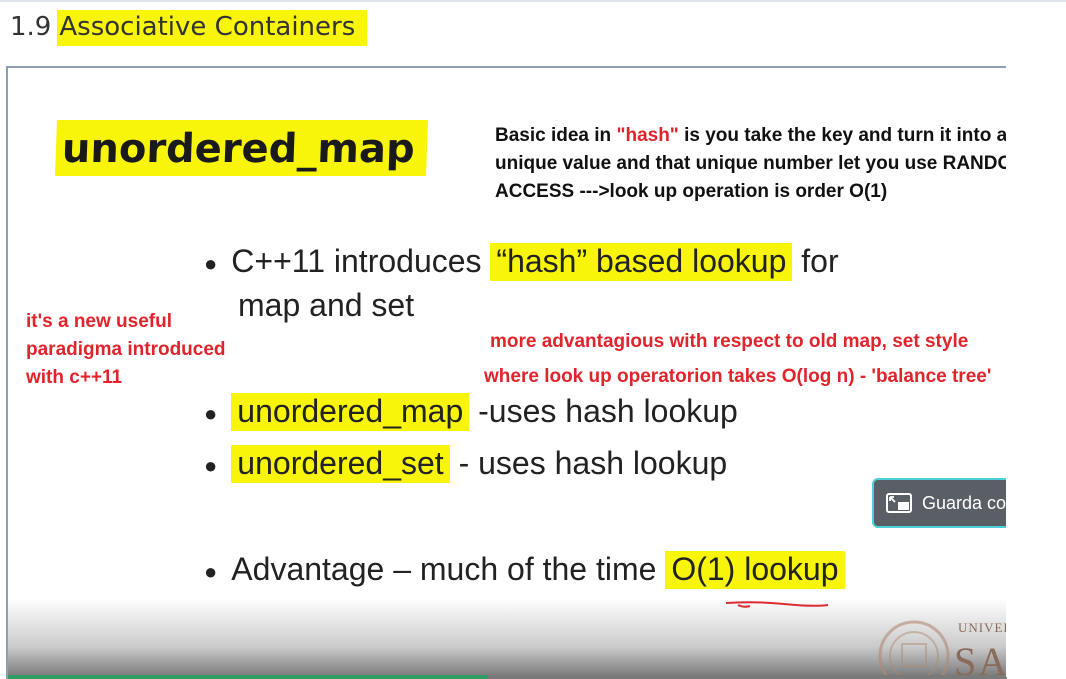 The height and width of the screenshot is (679, 1066). What do you see at coordinates (448, 569) in the screenshot?
I see `bullet-advantage-text: Advantage – much of the time` at bounding box center [448, 569].